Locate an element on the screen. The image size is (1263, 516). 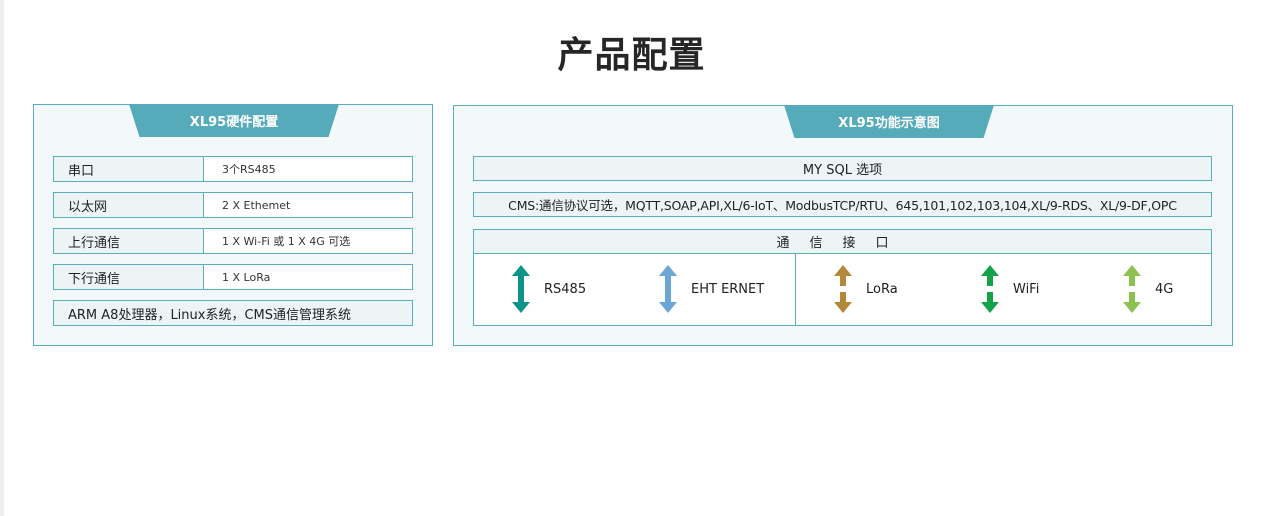
mysql-option-bar: MY SQL 选项 is located at coordinates (842, 168).